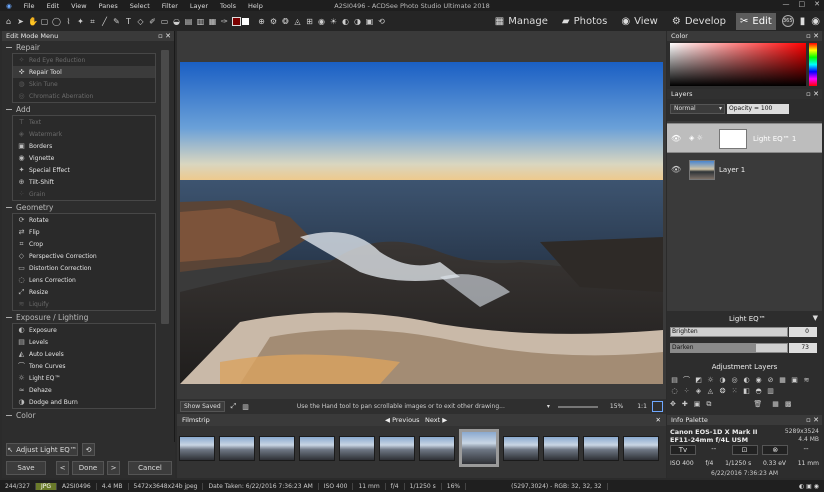 Image resolution: width=824 pixels, height=492 pixels. Describe the element at coordinates (584, 21) in the screenshot. I see `mode-photos: ▰ Photos` at that location.